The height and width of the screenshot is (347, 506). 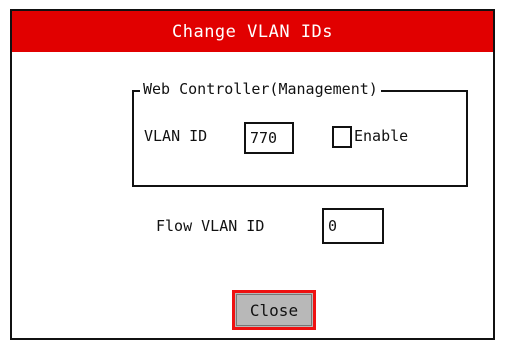 I want to click on enable-label: Enable, so click(x=381, y=136).